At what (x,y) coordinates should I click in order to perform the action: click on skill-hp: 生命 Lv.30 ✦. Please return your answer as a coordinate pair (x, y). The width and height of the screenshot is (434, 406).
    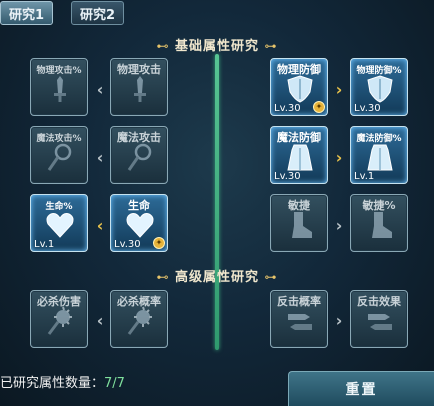
    Looking at the image, I should click on (139, 223).